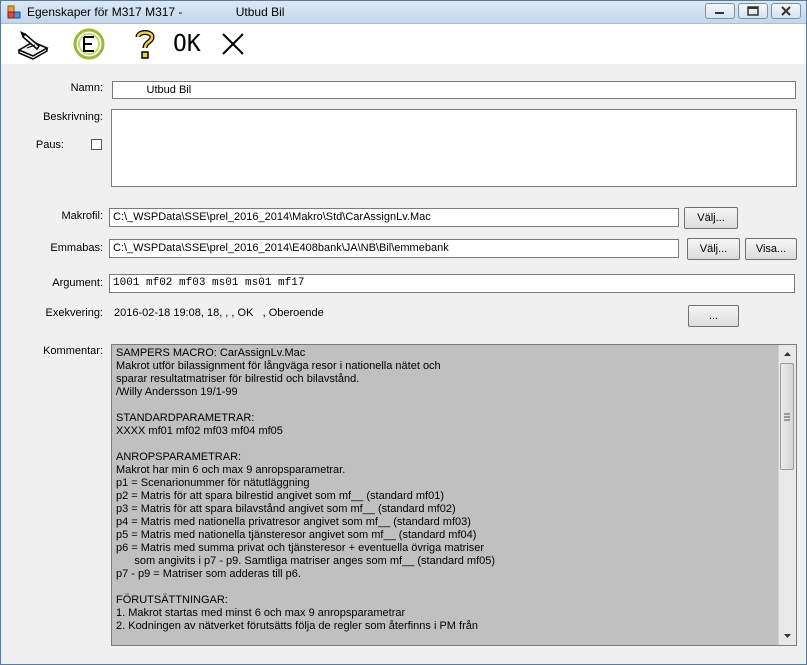 Image resolution: width=807 pixels, height=665 pixels. What do you see at coordinates (156, 12) in the screenshot?
I see `window-title: Egenskaper för M317 M317 - Utbud Bil` at bounding box center [156, 12].